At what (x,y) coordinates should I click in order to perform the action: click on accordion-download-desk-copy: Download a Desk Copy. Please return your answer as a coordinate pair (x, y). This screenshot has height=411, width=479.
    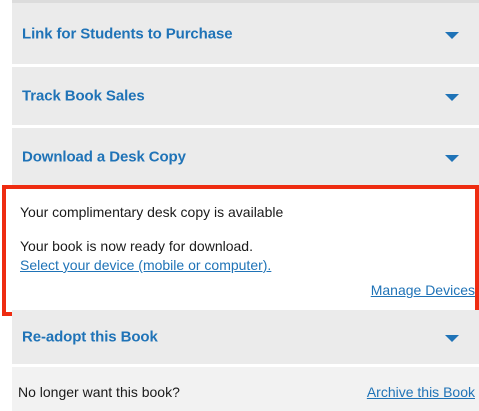
    Looking at the image, I should click on (245, 156).